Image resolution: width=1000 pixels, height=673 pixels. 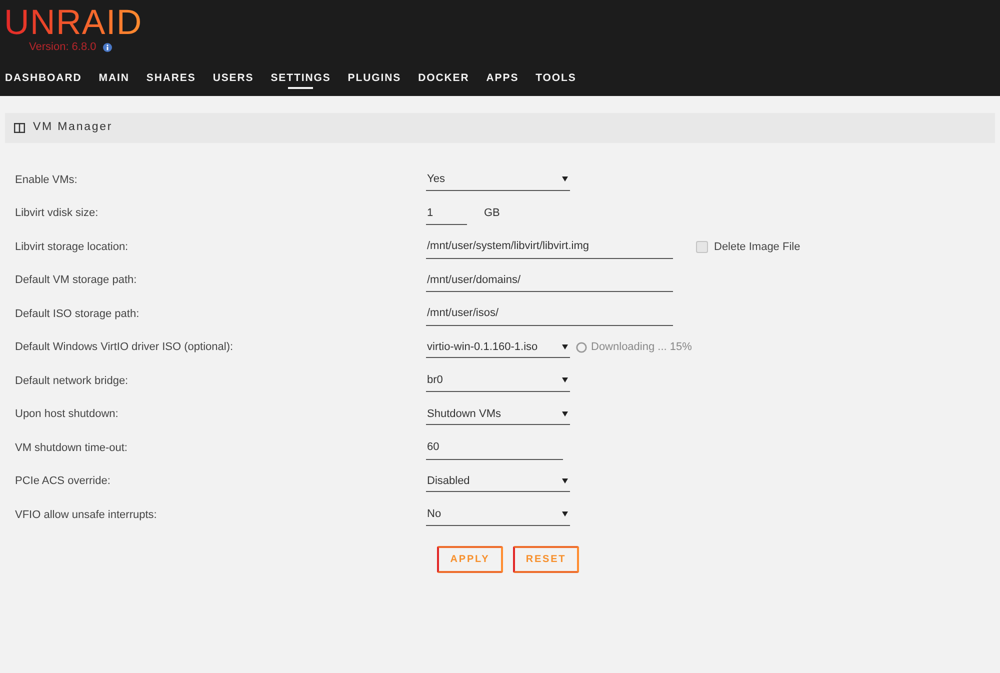 I want to click on spinner-icon, so click(x=581, y=347).